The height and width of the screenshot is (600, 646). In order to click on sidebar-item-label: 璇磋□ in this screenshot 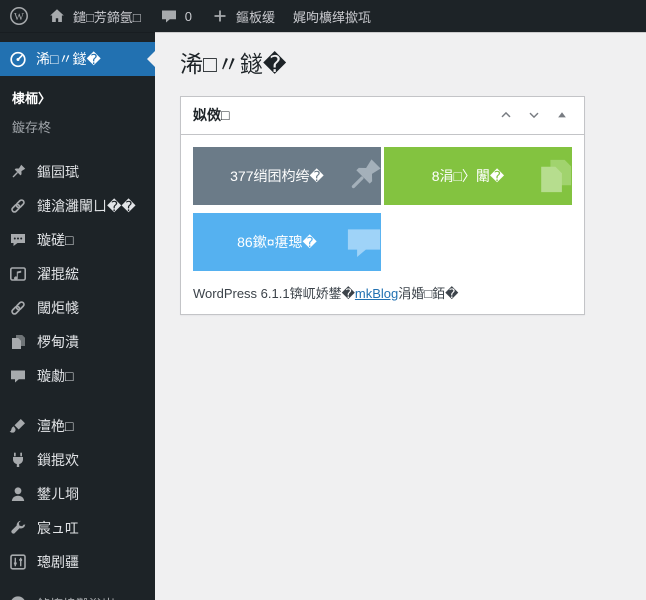, I will do `click(55, 240)`.